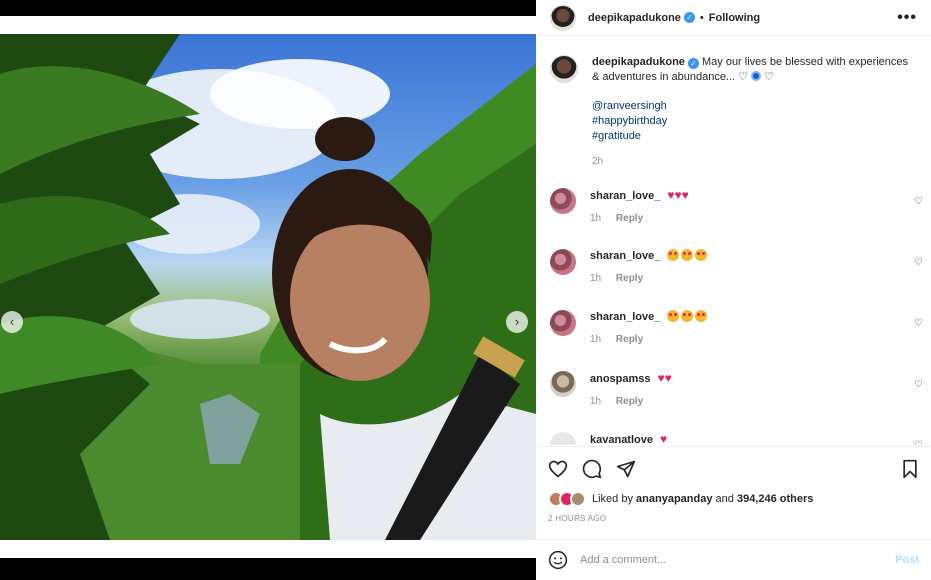 Image resolution: width=931 pixels, height=580 pixels. I want to click on mention-link: @ranveersingh, so click(751, 106).